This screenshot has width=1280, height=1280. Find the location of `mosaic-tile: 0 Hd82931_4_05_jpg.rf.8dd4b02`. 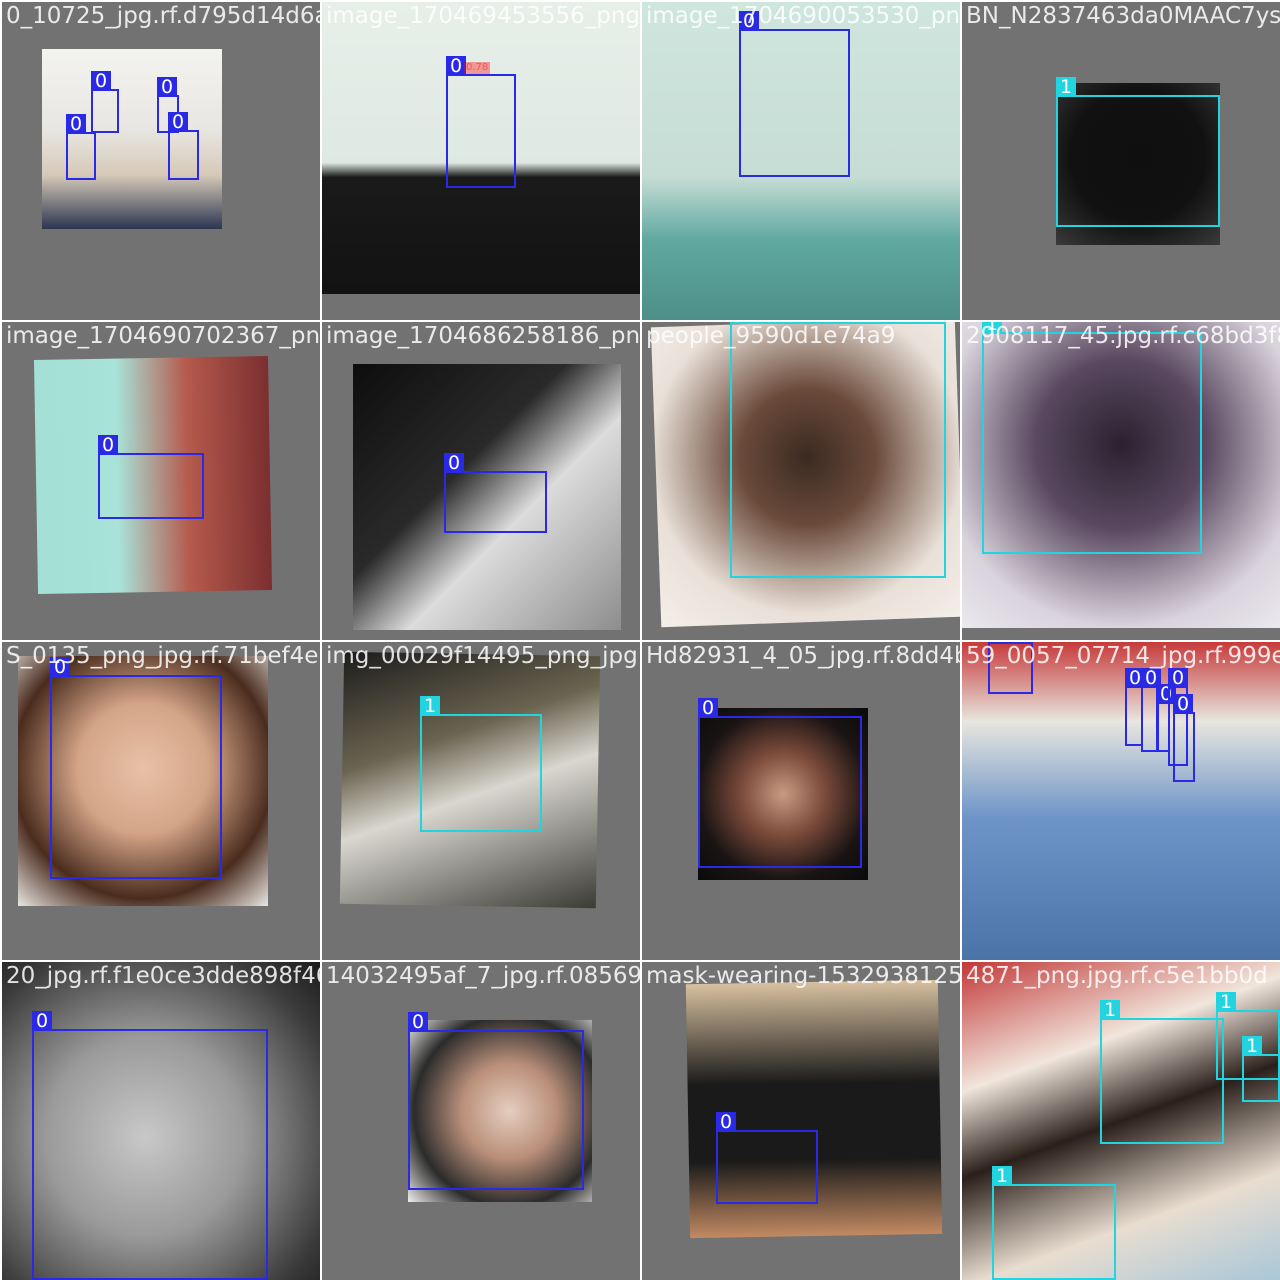

mosaic-tile: 0 Hd82931_4_05_jpg.rf.8dd4b02 is located at coordinates (801, 801).